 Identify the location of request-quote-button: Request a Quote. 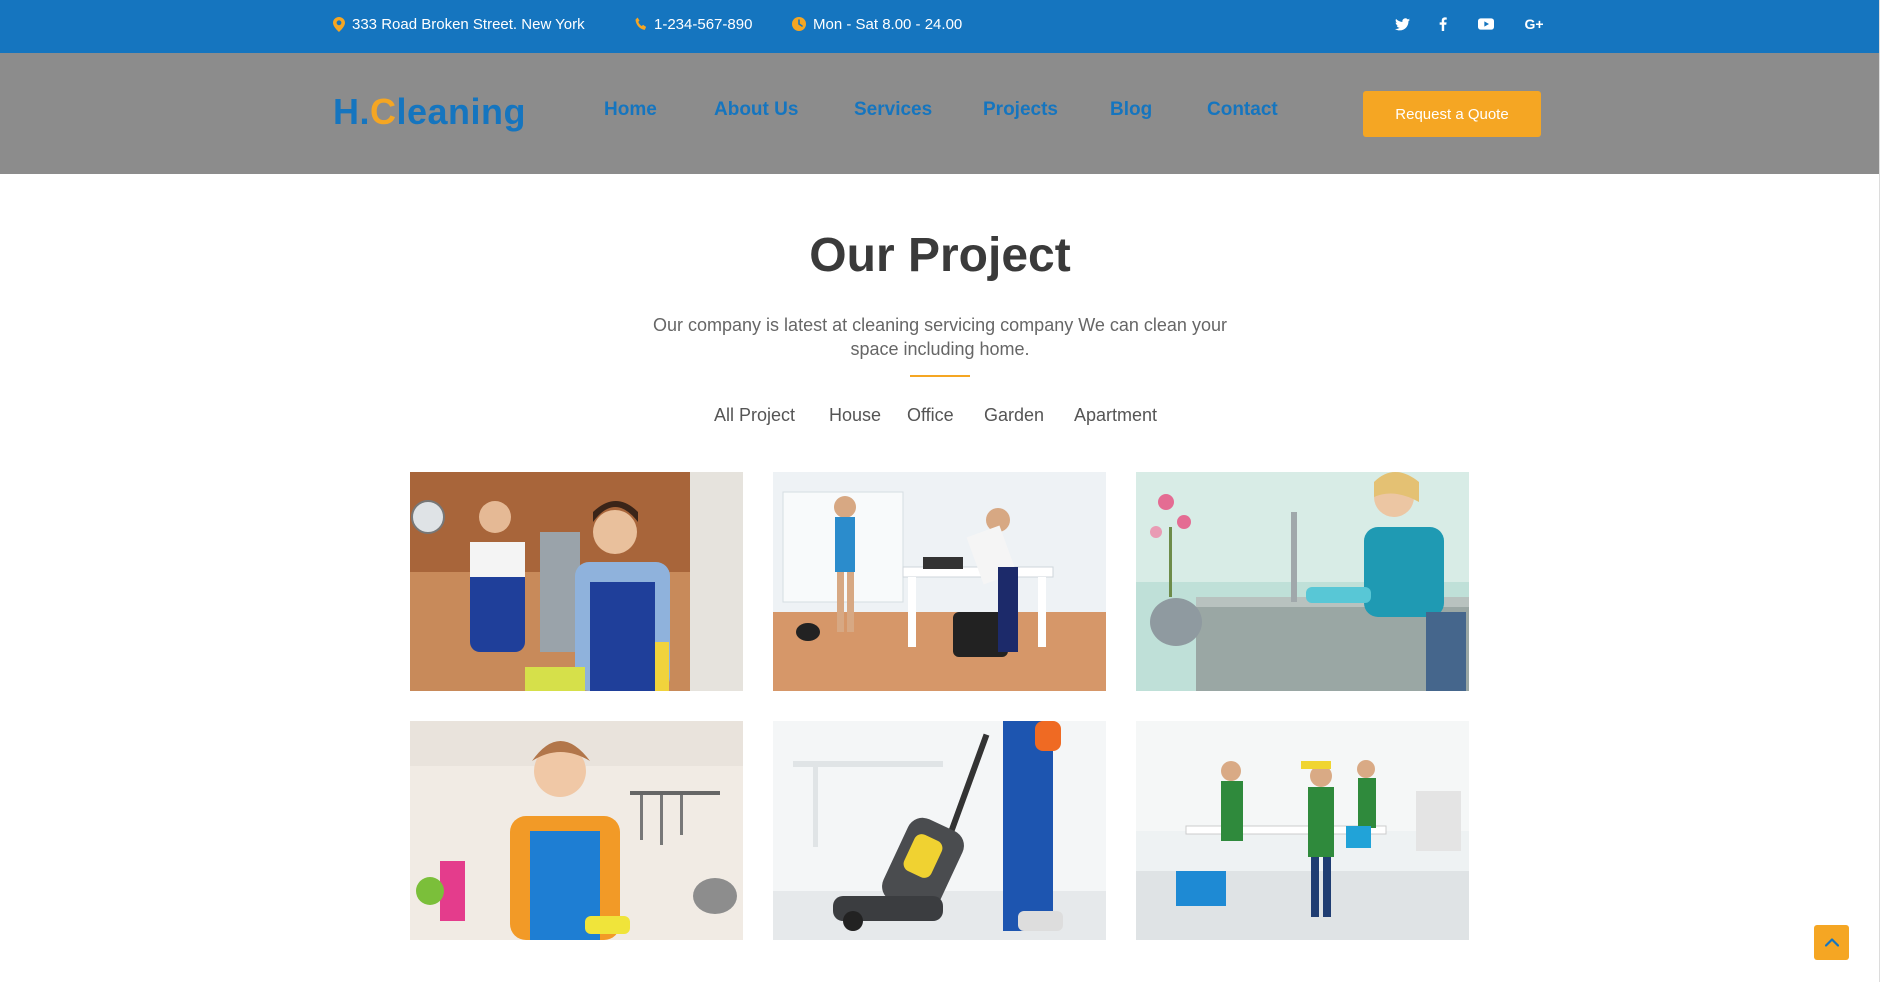
(1452, 114).